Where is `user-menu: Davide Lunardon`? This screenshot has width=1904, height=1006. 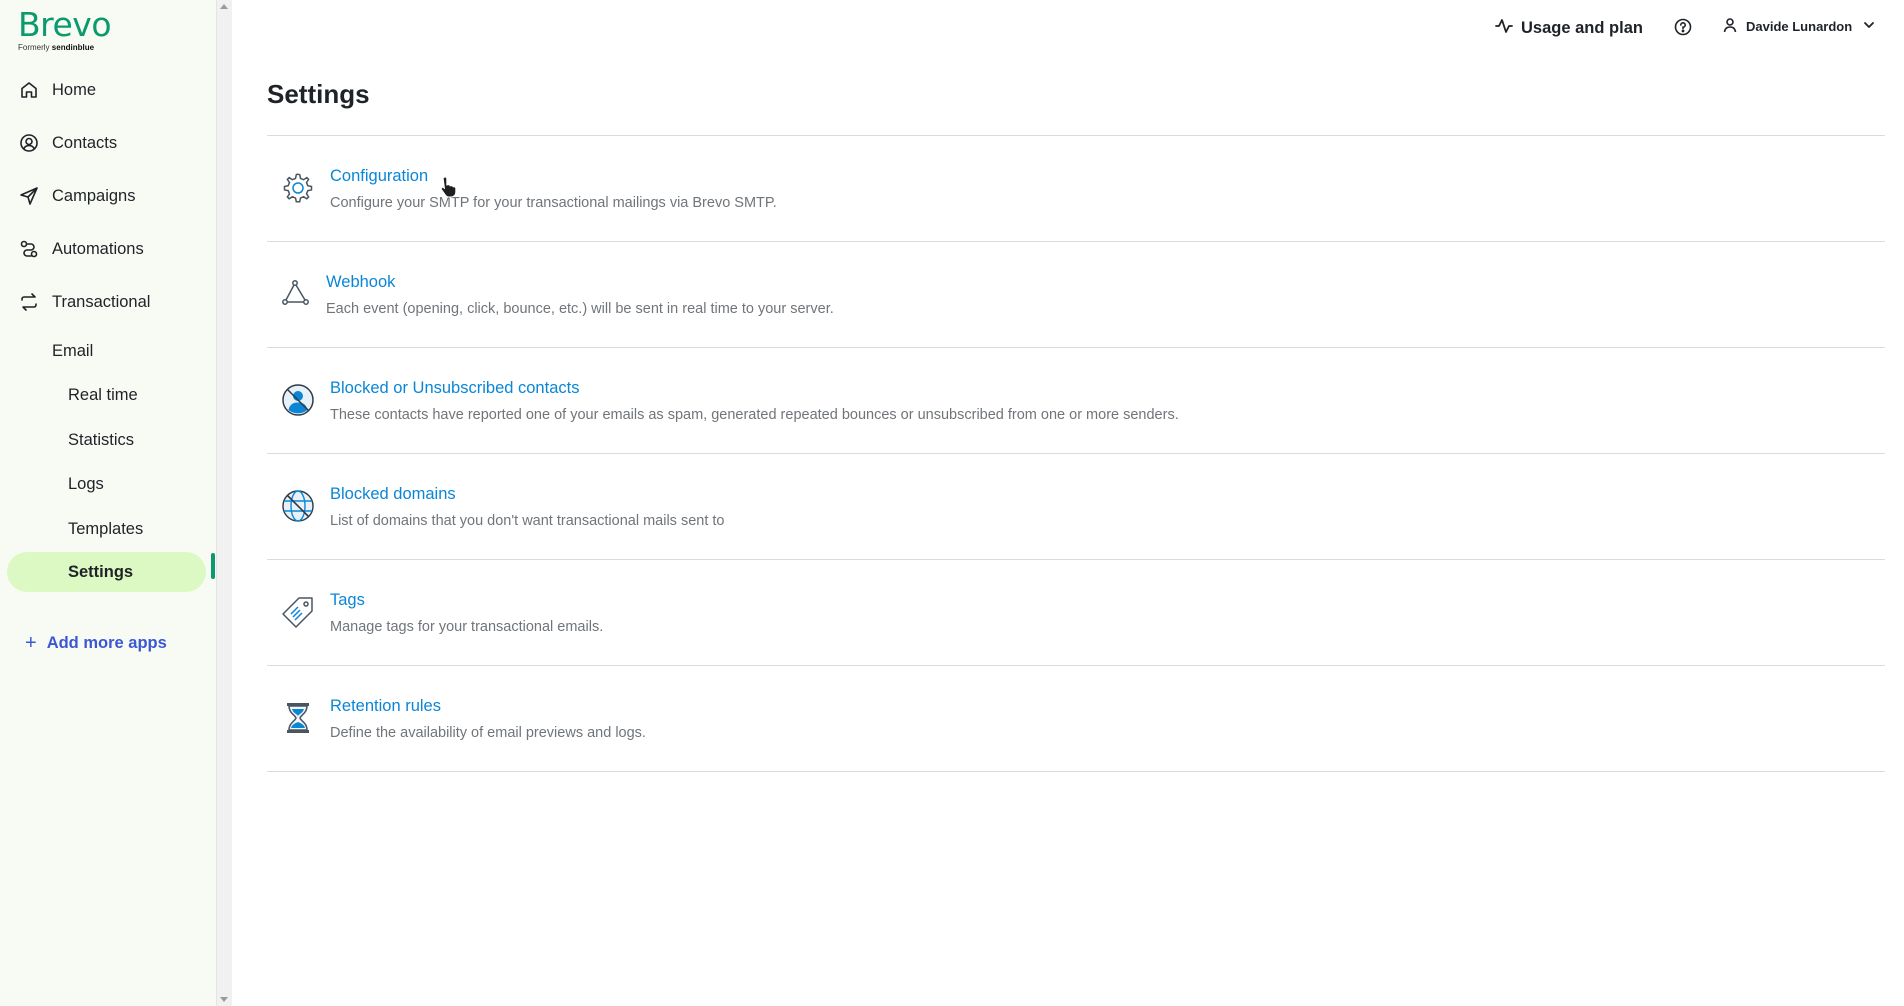 user-menu: Davide Lunardon is located at coordinates (1799, 26).